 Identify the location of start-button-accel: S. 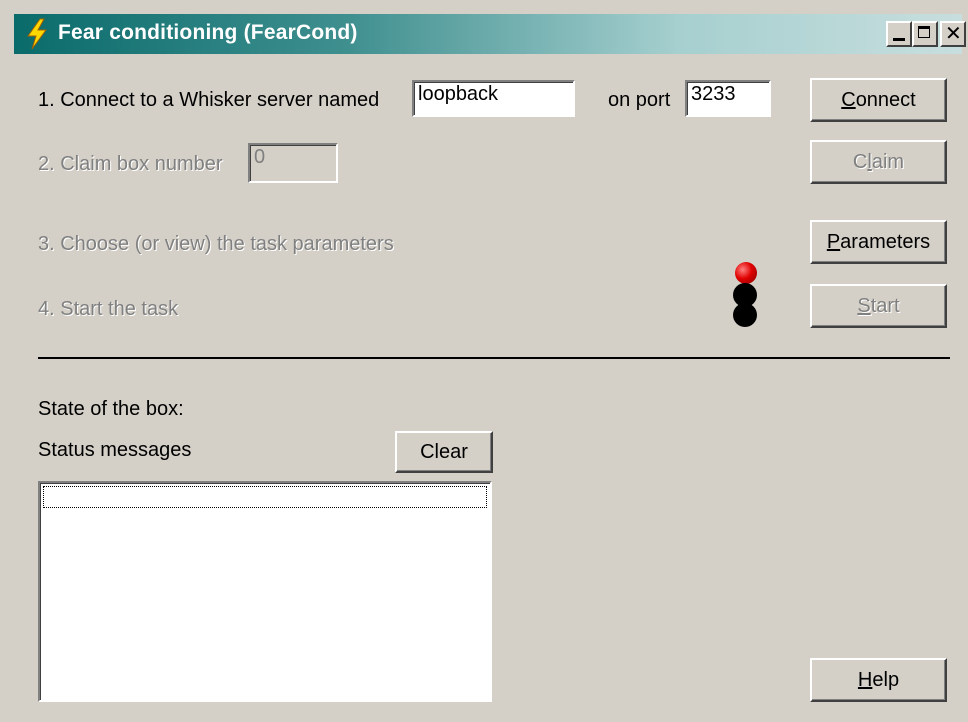
(864, 306).